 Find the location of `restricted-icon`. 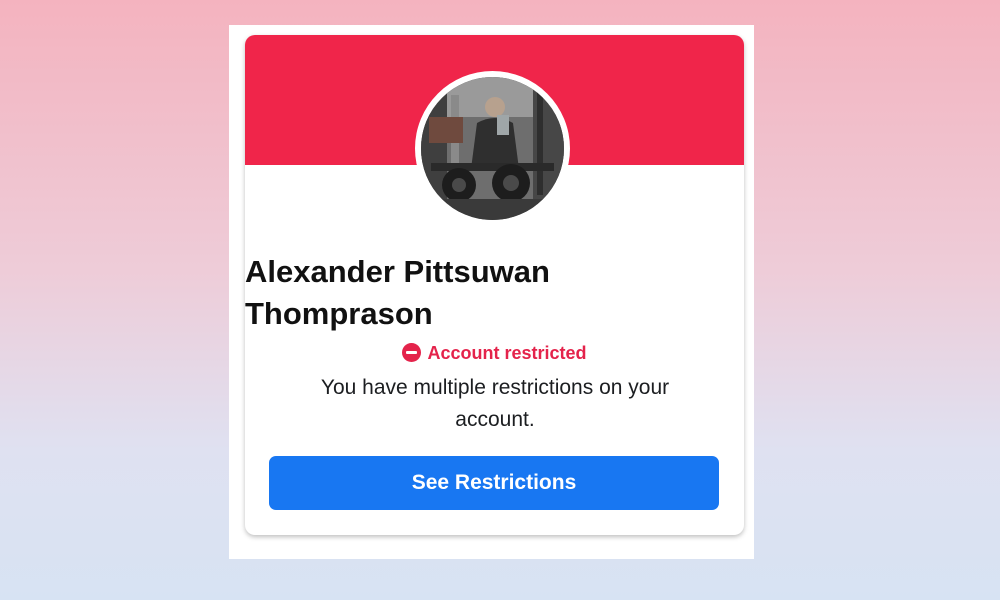

restricted-icon is located at coordinates (412, 352).